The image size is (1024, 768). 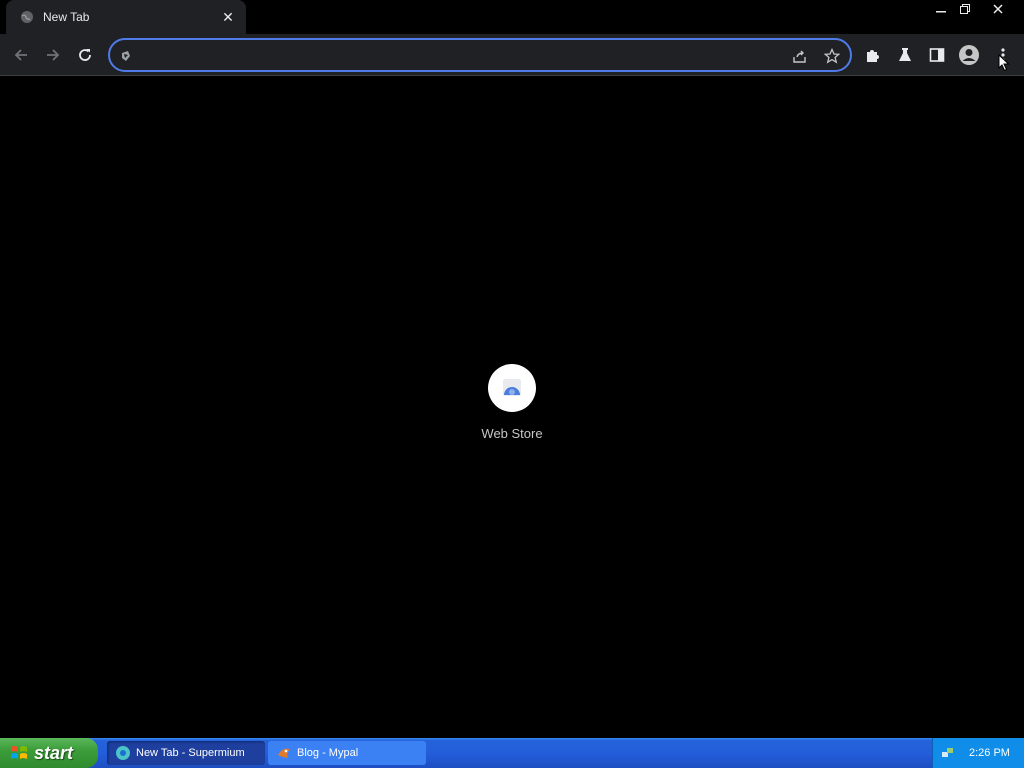 I want to click on shortcut-web-store: Web Store, so click(x=512, y=404).